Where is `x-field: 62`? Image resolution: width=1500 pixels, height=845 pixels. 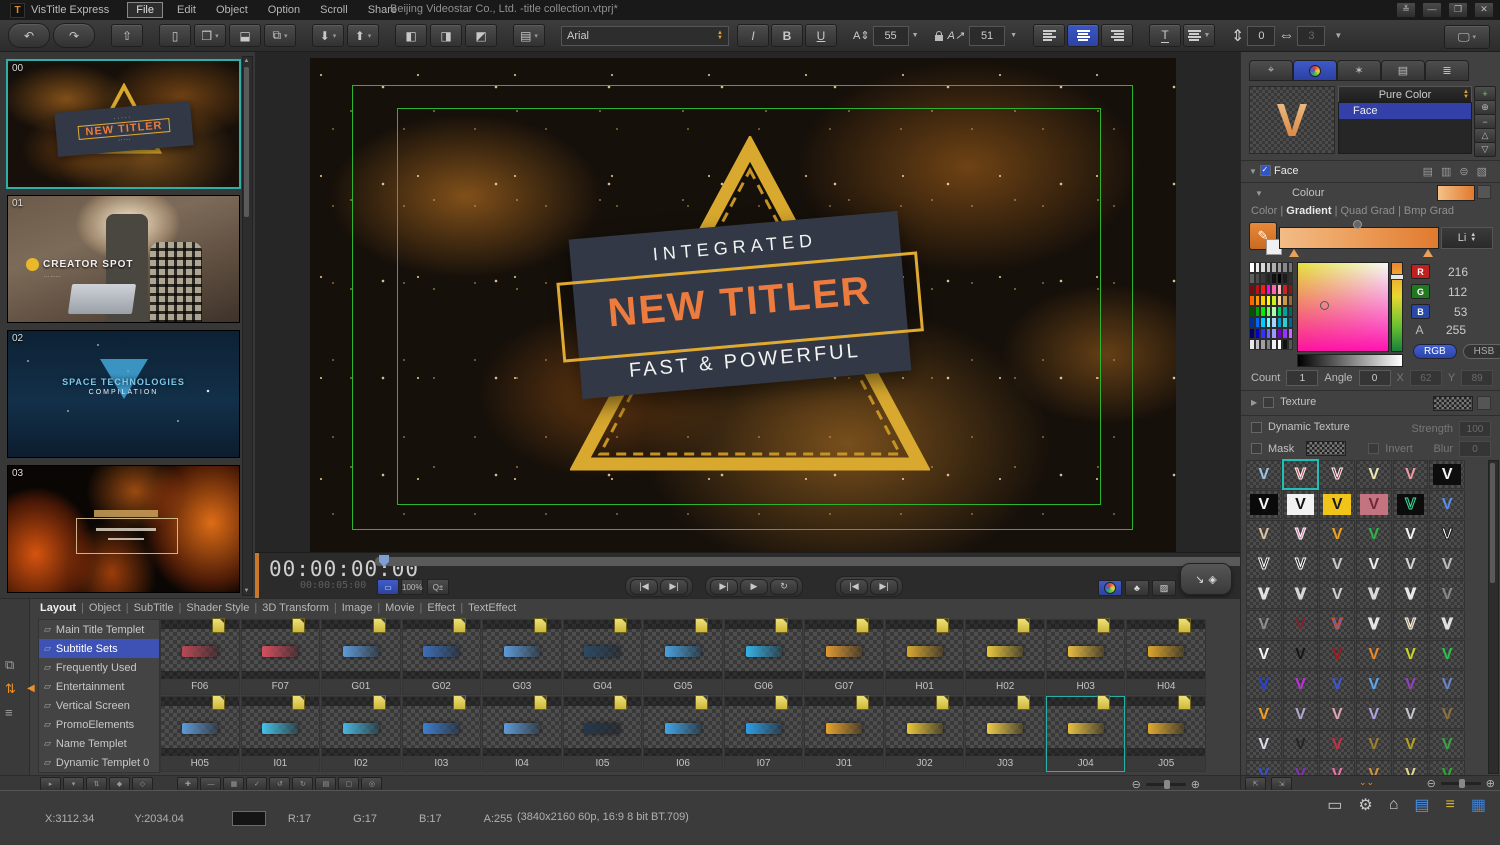 x-field: 62 is located at coordinates (1425, 378).